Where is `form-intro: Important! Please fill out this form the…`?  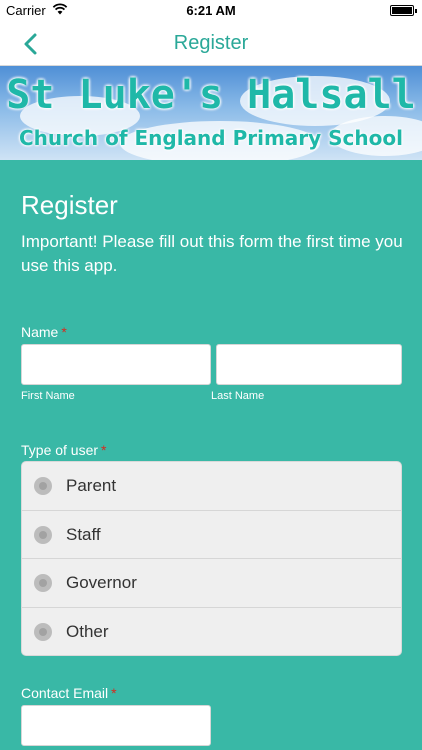
form-intro: Important! Please fill out this form the… is located at coordinates (212, 253).